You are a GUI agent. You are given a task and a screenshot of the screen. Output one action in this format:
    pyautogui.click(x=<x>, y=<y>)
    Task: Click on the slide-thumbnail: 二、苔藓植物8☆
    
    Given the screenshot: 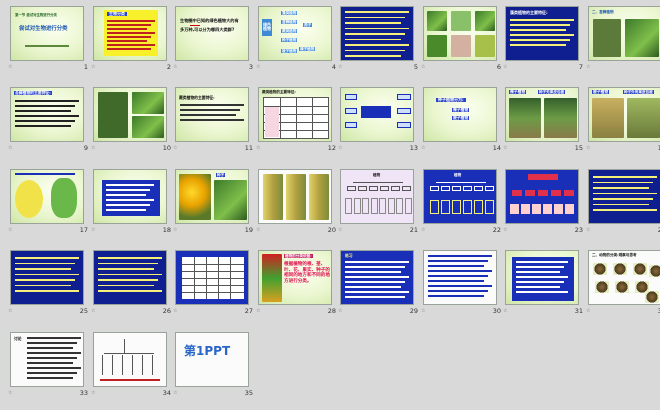 What is the action you would take?
    pyautogui.click(x=622, y=36)
    